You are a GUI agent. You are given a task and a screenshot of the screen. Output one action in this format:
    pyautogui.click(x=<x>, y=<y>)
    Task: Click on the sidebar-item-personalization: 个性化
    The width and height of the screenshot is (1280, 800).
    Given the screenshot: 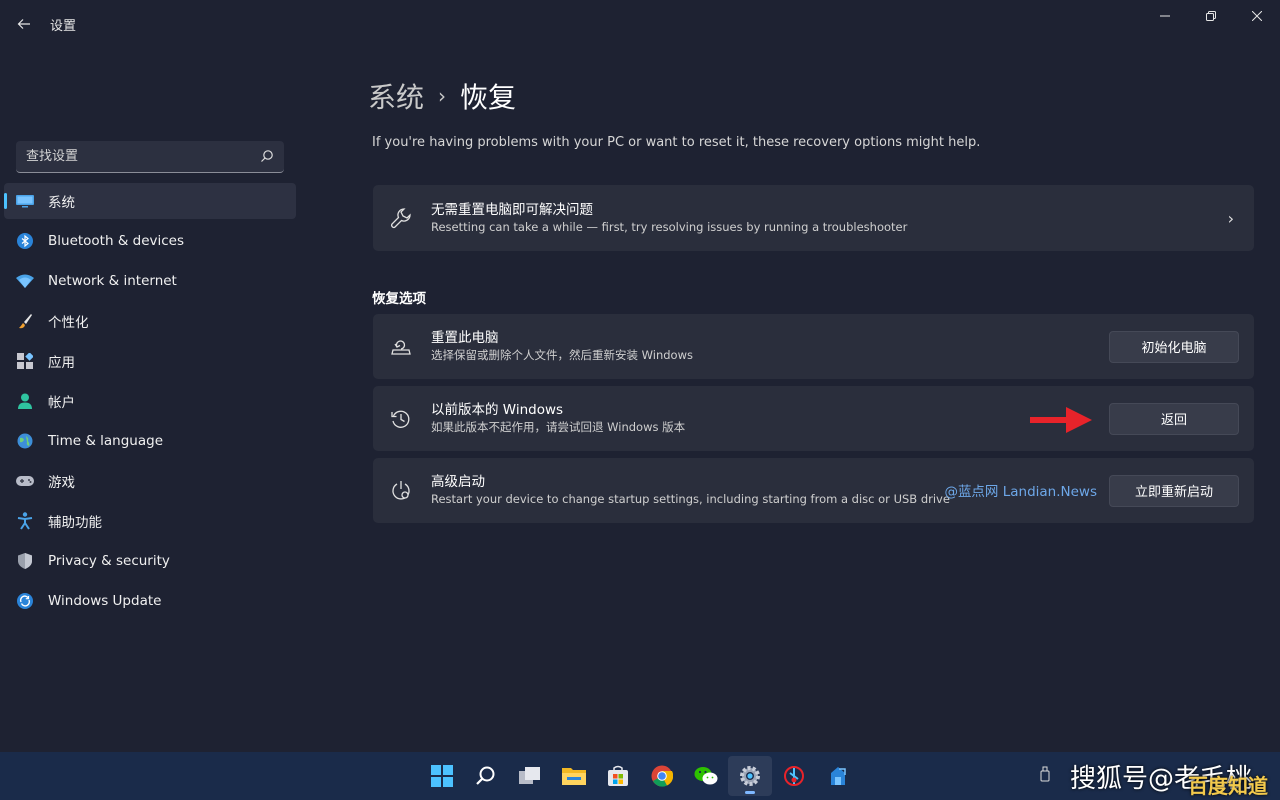 What is the action you would take?
    pyautogui.click(x=150, y=321)
    